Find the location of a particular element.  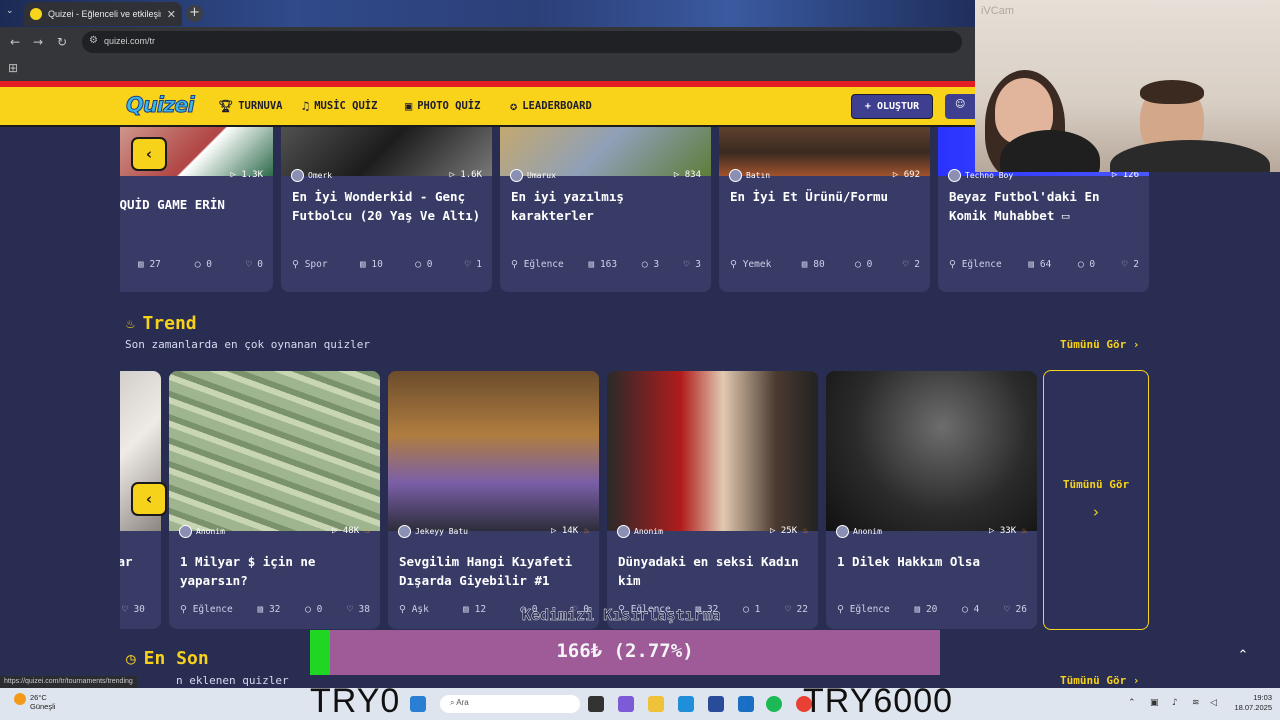

new-tab-button: + is located at coordinates (194, 13).